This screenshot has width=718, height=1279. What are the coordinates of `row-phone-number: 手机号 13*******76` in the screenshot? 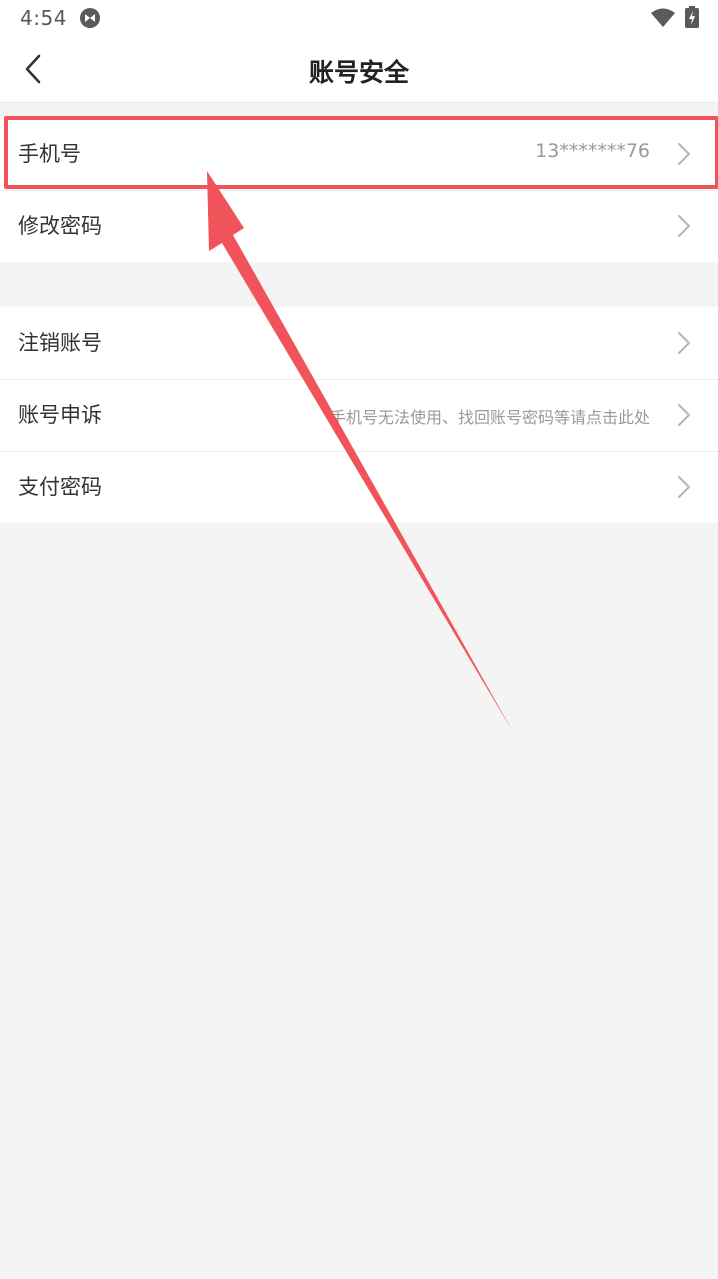 It's located at (359, 154).